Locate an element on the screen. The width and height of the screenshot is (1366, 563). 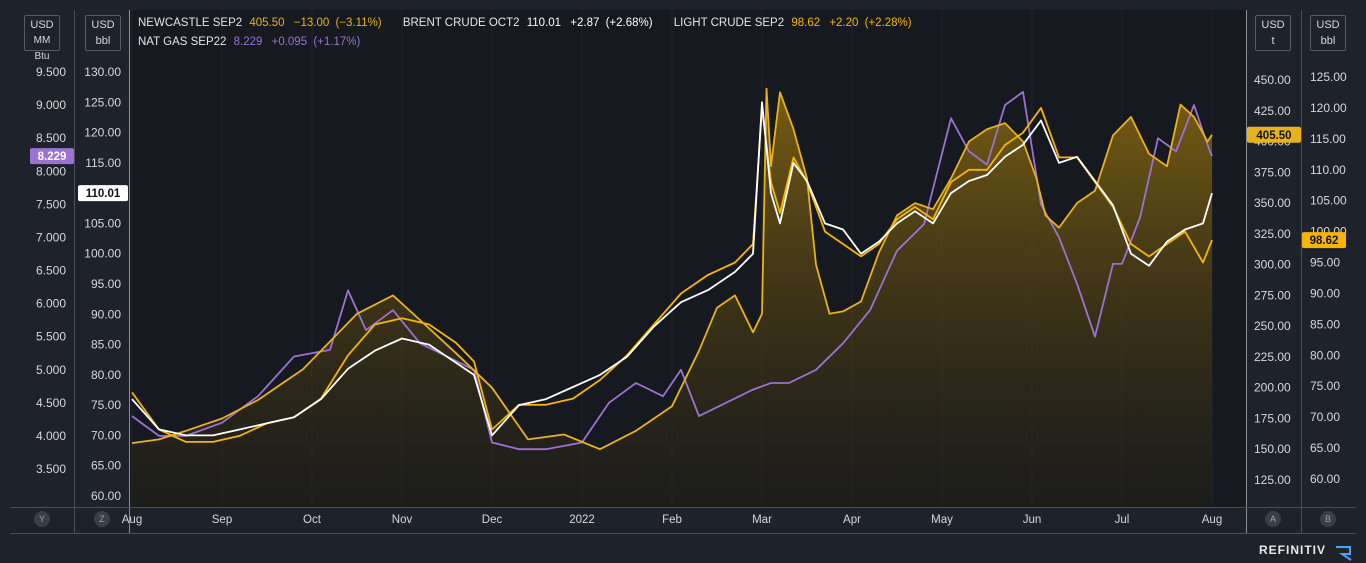
legend-value: 110.01 is located at coordinates (544, 23).